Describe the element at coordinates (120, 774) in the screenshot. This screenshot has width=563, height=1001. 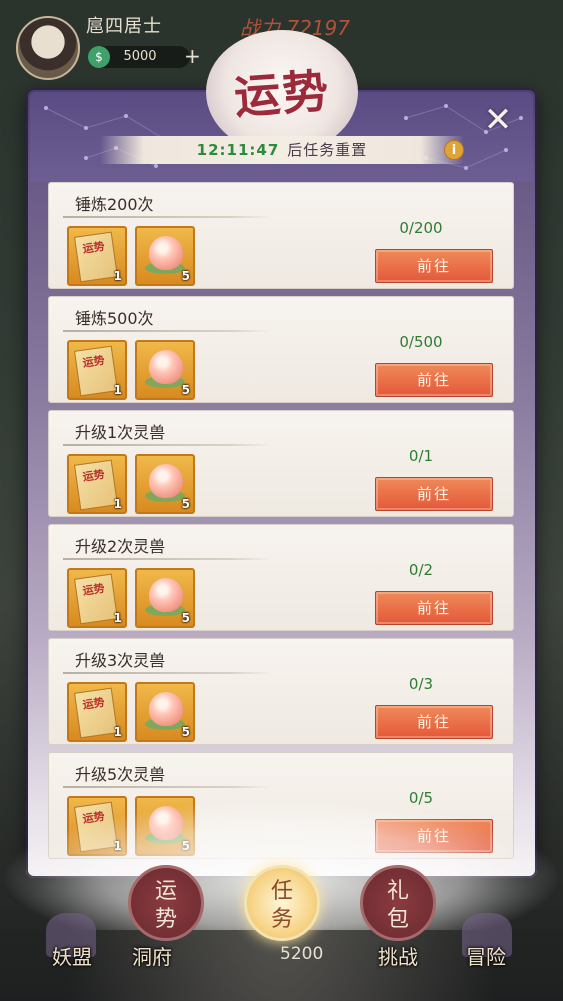
I see `task-name: 升级5次灵兽` at that location.